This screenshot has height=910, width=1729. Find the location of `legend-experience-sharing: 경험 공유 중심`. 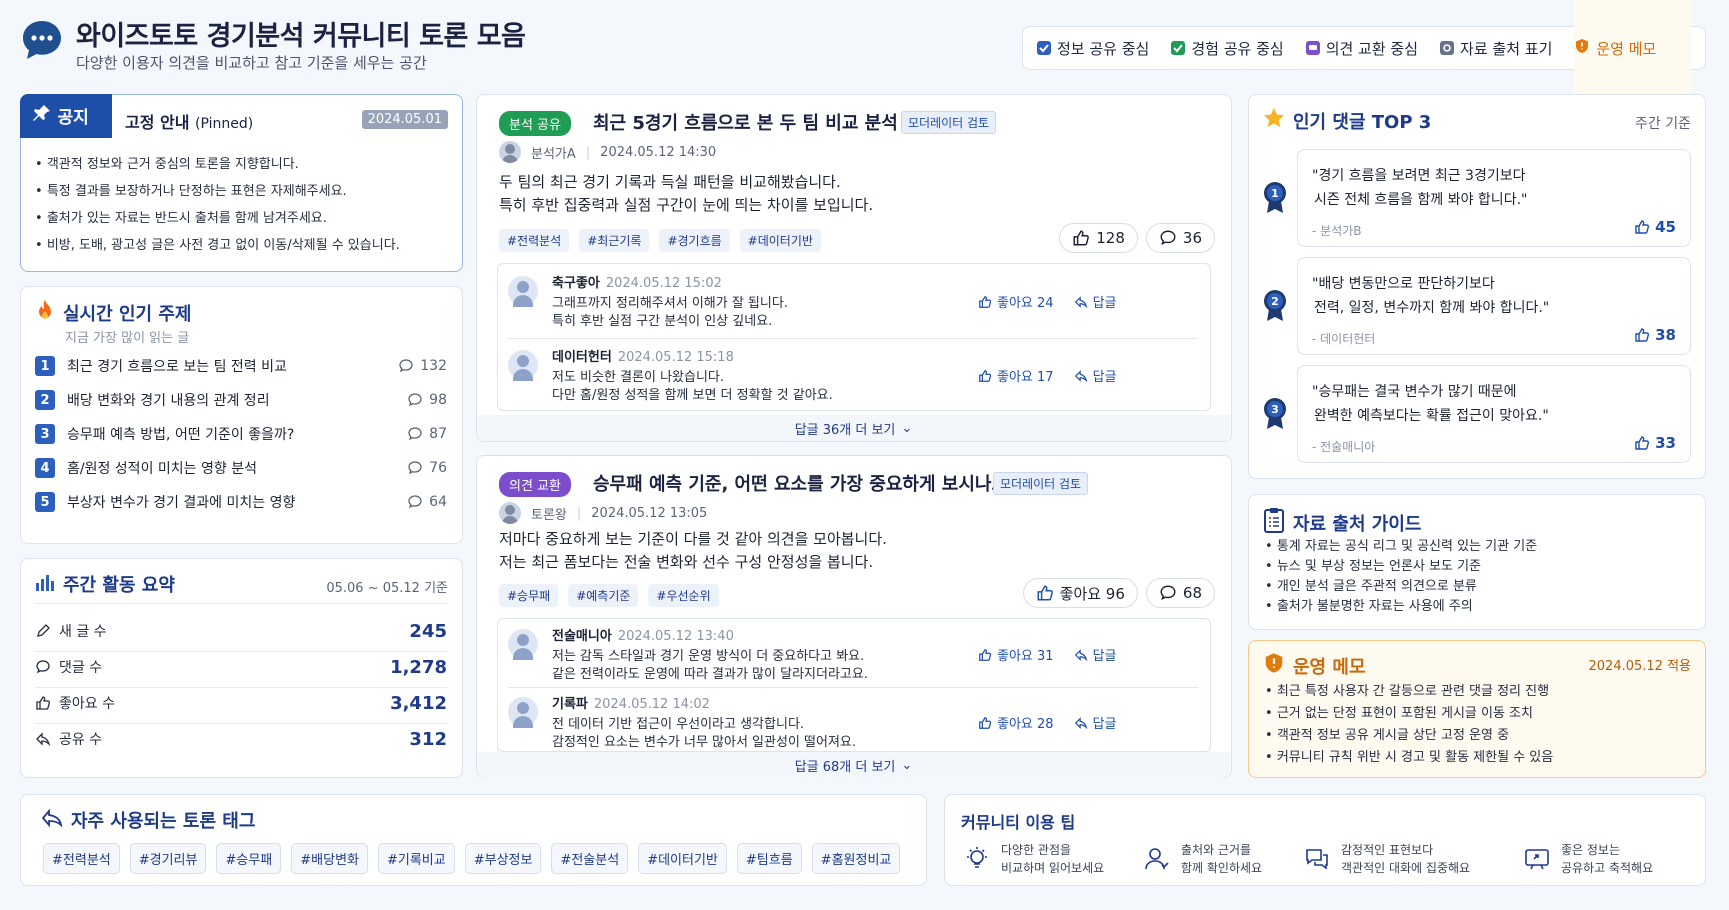

legend-experience-sharing: 경험 공유 중심 is located at coordinates (1227, 48).